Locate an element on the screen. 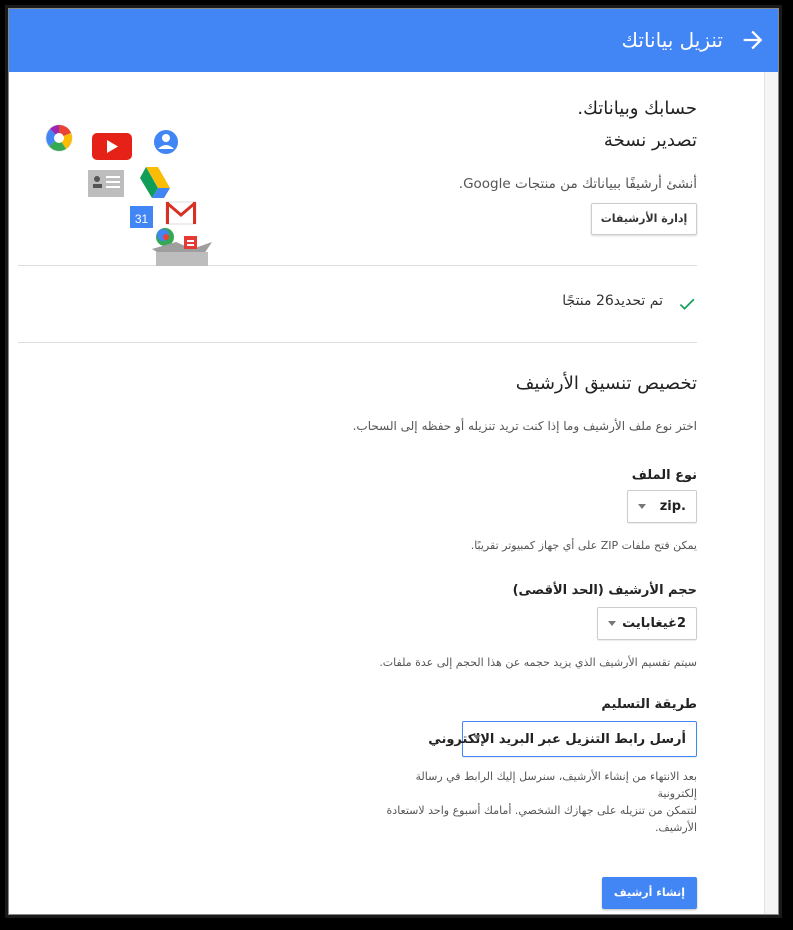 Image resolution: width=793 pixels, height=930 pixels. products-illustration: 31 is located at coordinates (128, 195).